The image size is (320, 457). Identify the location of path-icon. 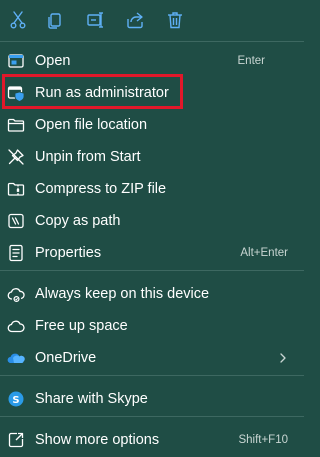
(16, 221).